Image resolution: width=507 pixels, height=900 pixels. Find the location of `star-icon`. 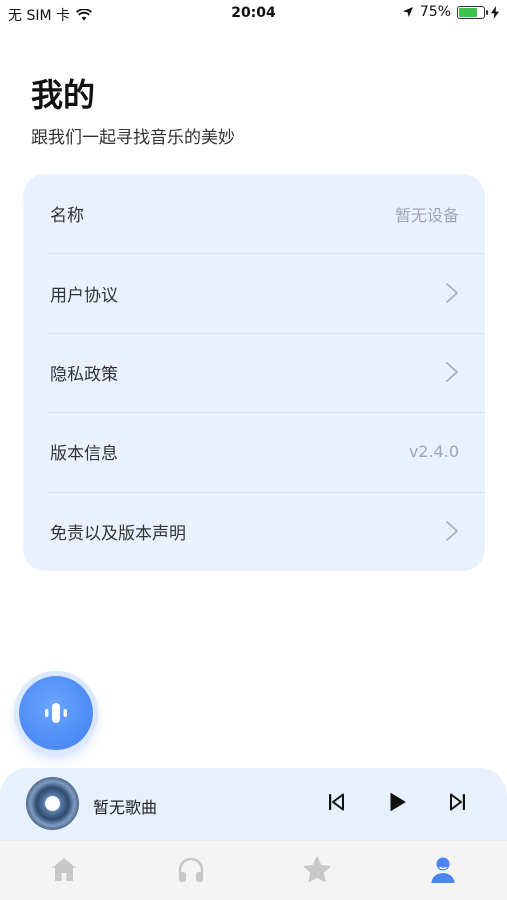

star-icon is located at coordinates (317, 869).